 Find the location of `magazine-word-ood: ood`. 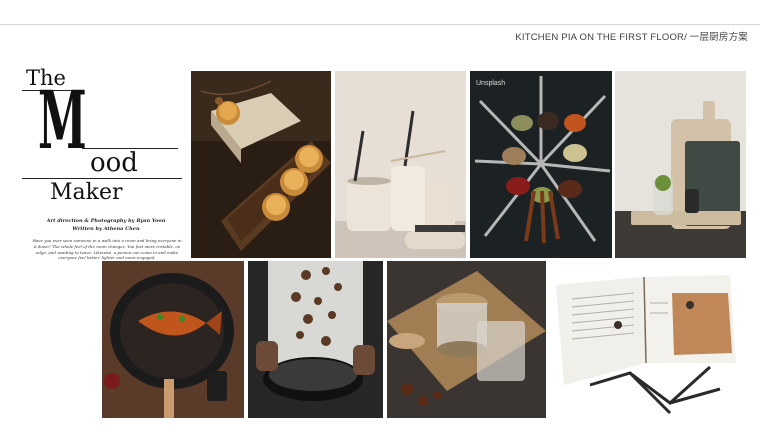

magazine-word-ood: ood is located at coordinates (114, 163).